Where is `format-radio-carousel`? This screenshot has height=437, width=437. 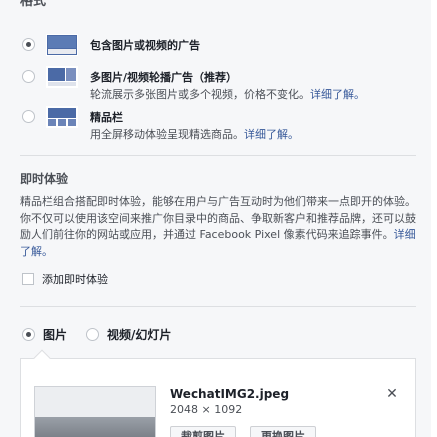
format-radio-carousel is located at coordinates (28, 76).